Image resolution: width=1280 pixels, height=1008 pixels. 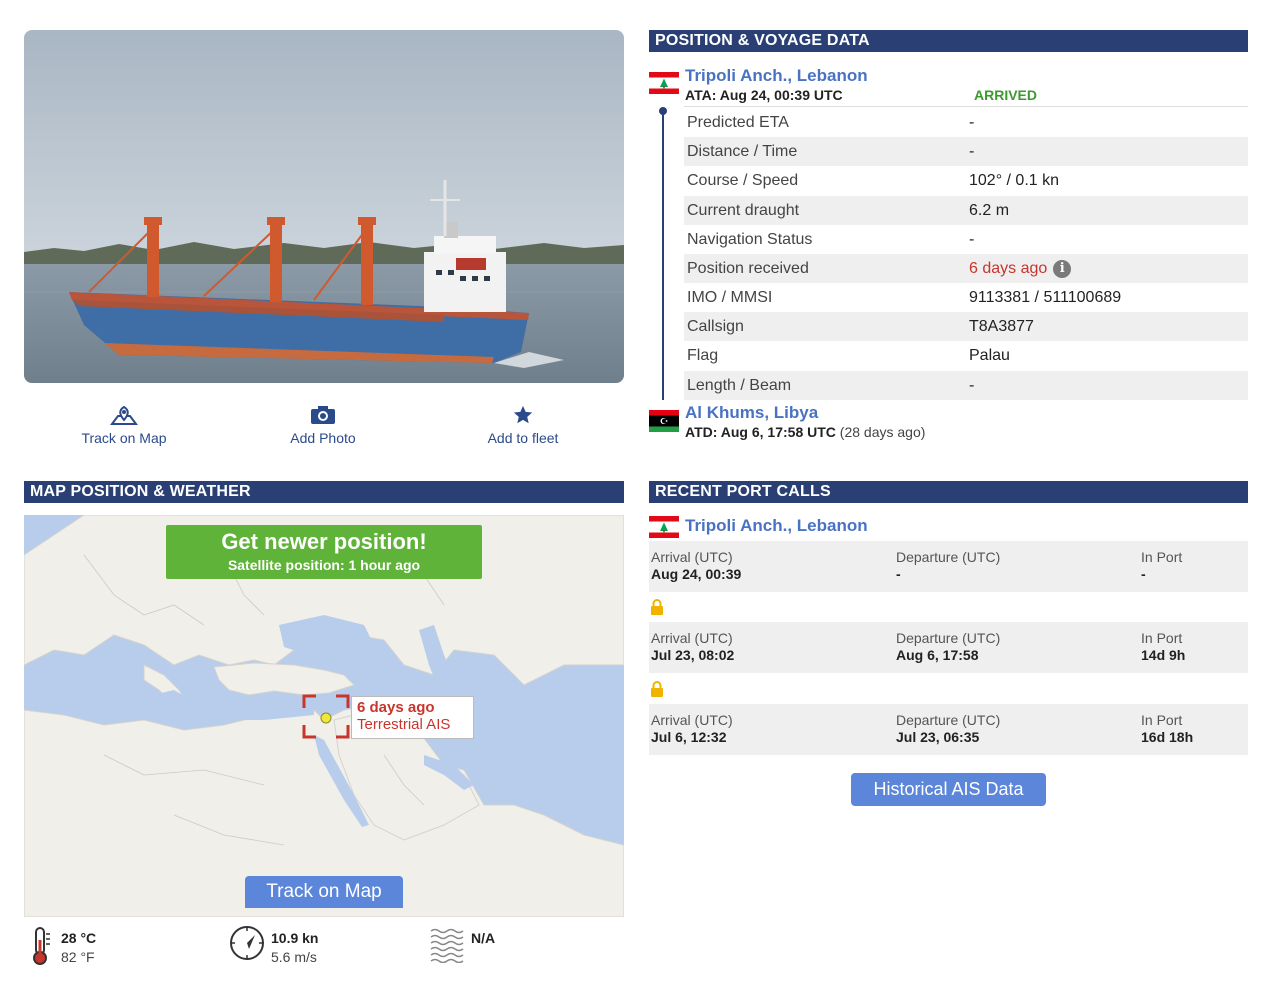 I want to click on port-calls-port-link: Tripoli Anch., Lebanon, so click(x=776, y=526).